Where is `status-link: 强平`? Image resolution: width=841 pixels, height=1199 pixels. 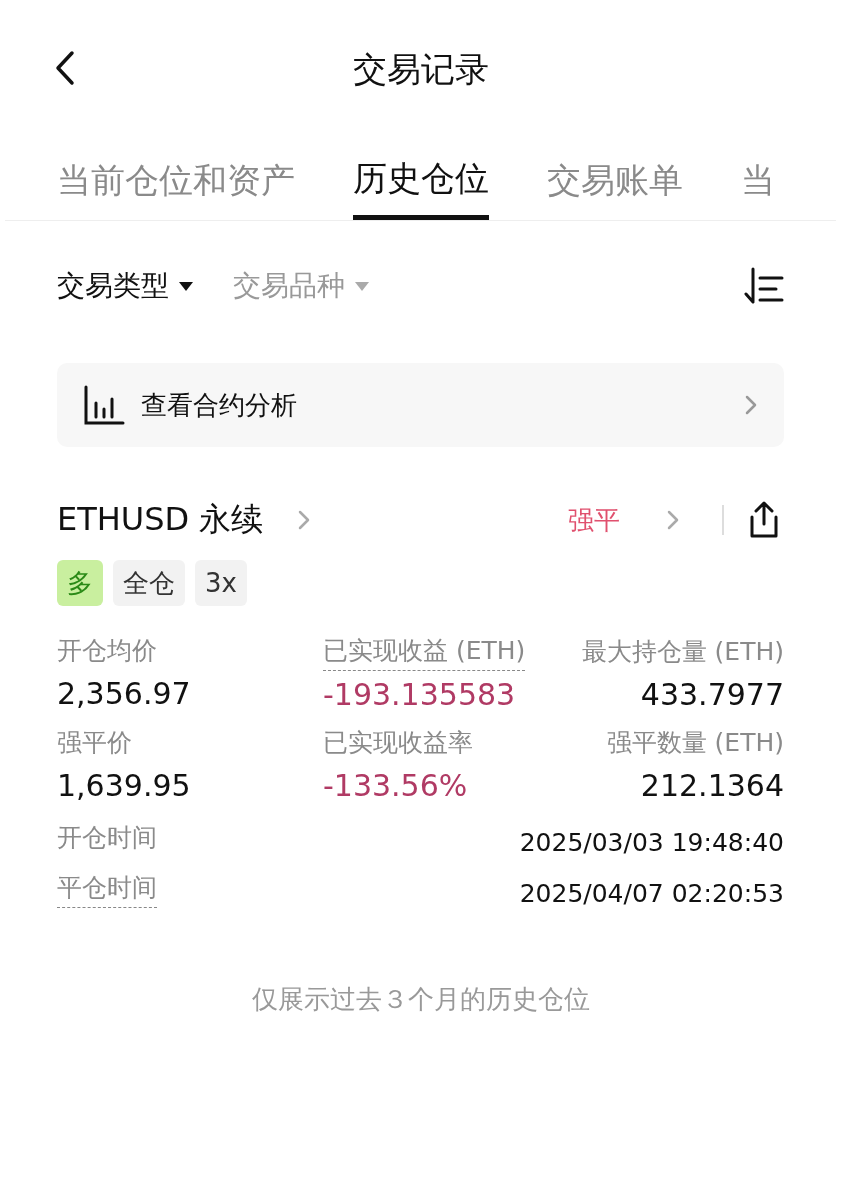
status-link: 强平 is located at coordinates (594, 520).